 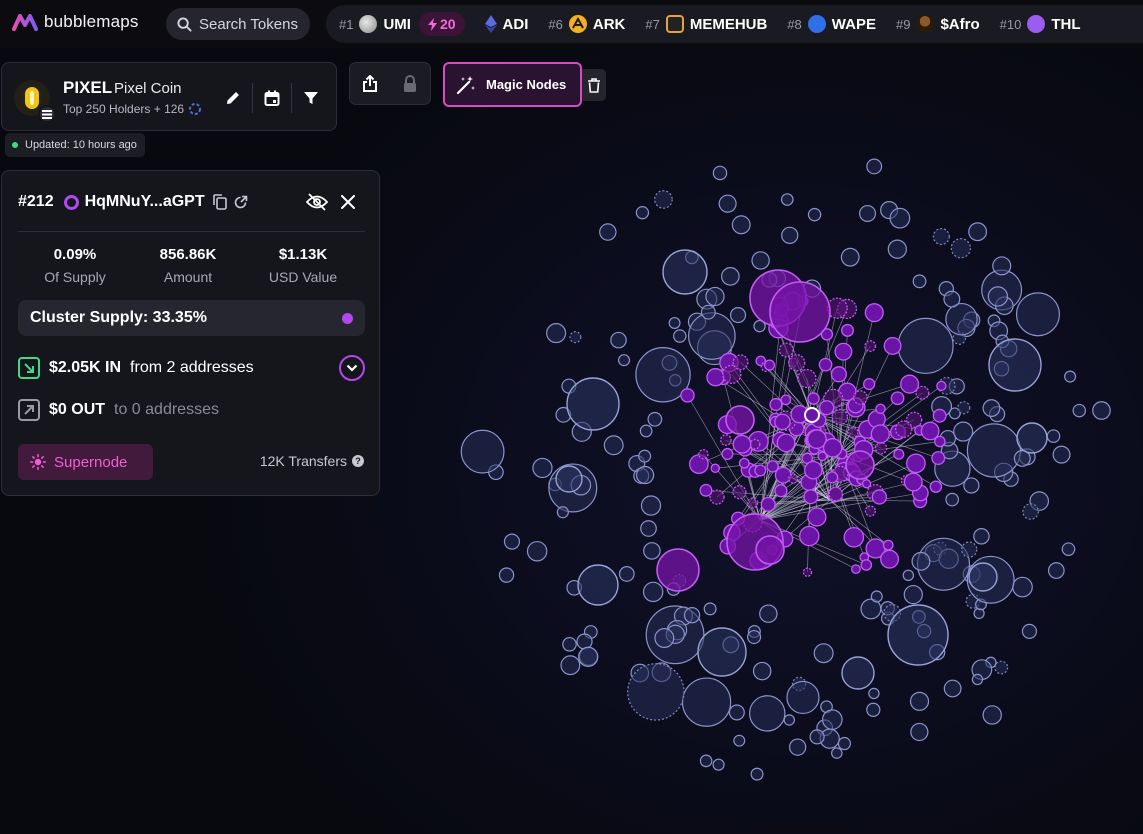 I want to click on copy-icon, so click(x=219, y=202).